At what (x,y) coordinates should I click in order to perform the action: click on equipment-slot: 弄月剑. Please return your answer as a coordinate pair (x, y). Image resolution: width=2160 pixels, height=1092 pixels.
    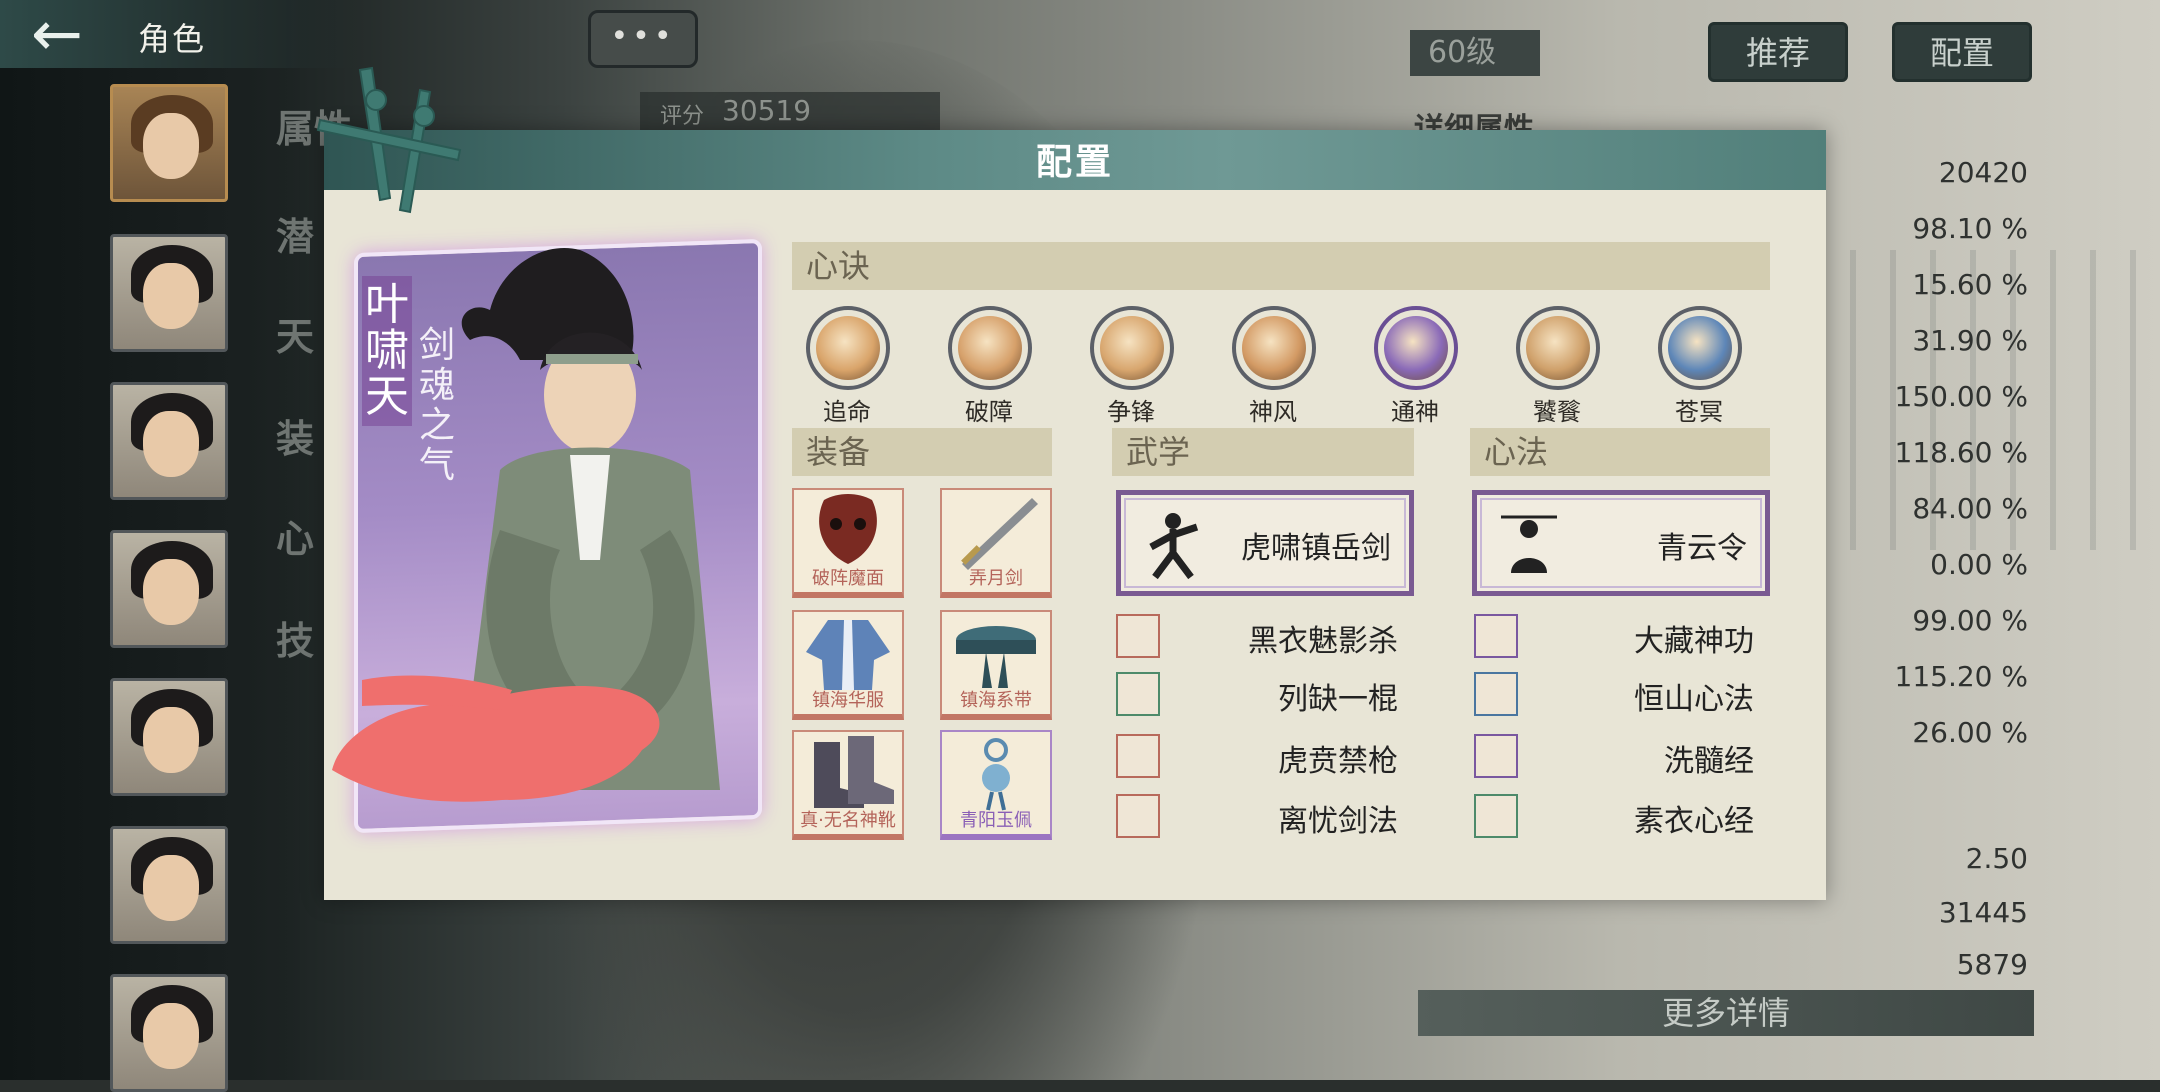
    Looking at the image, I should click on (996, 543).